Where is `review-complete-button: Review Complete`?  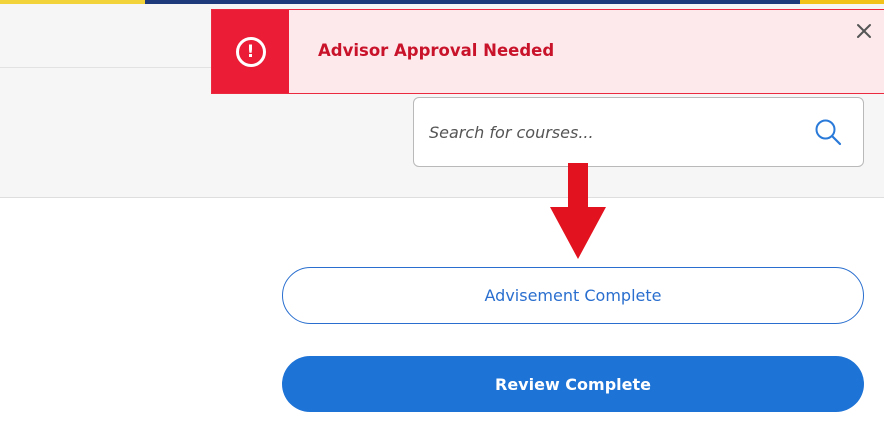
review-complete-button: Review Complete is located at coordinates (573, 384).